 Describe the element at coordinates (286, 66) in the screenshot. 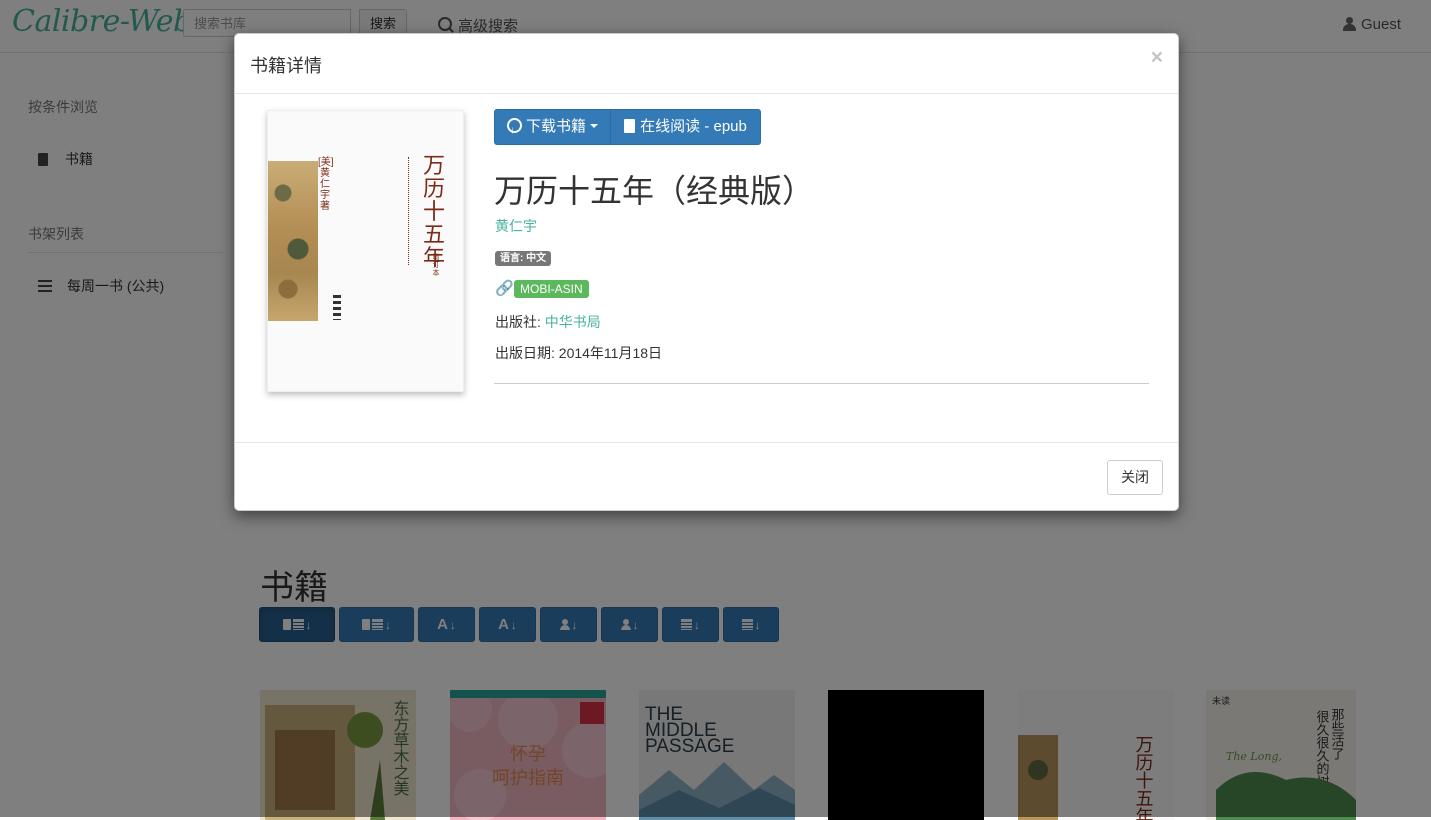

I see `modal-title: 书籍详情` at that location.